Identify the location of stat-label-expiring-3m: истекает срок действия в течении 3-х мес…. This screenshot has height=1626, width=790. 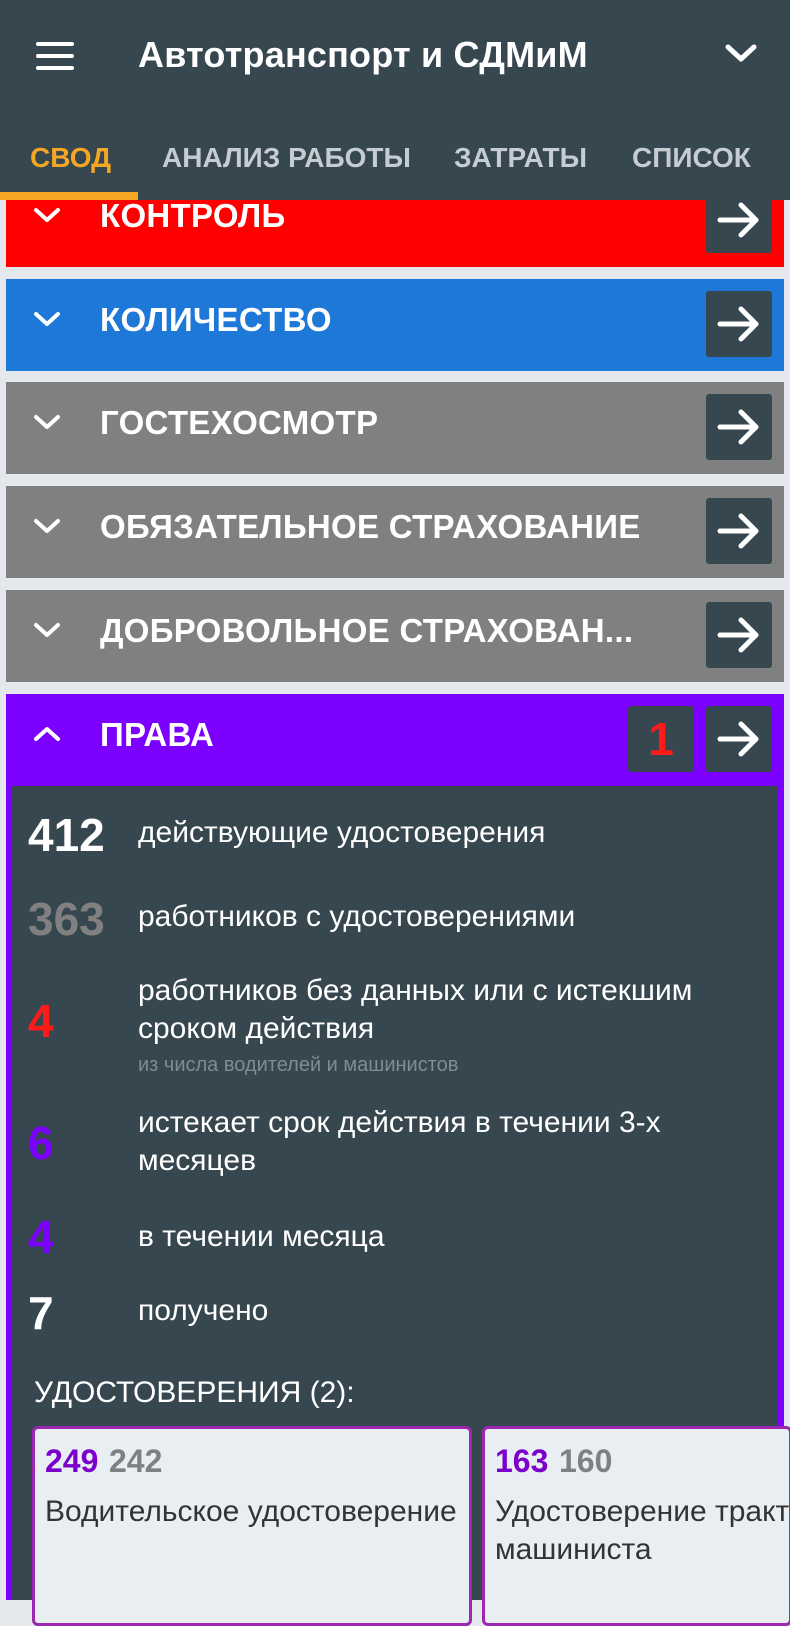
(399, 1141).